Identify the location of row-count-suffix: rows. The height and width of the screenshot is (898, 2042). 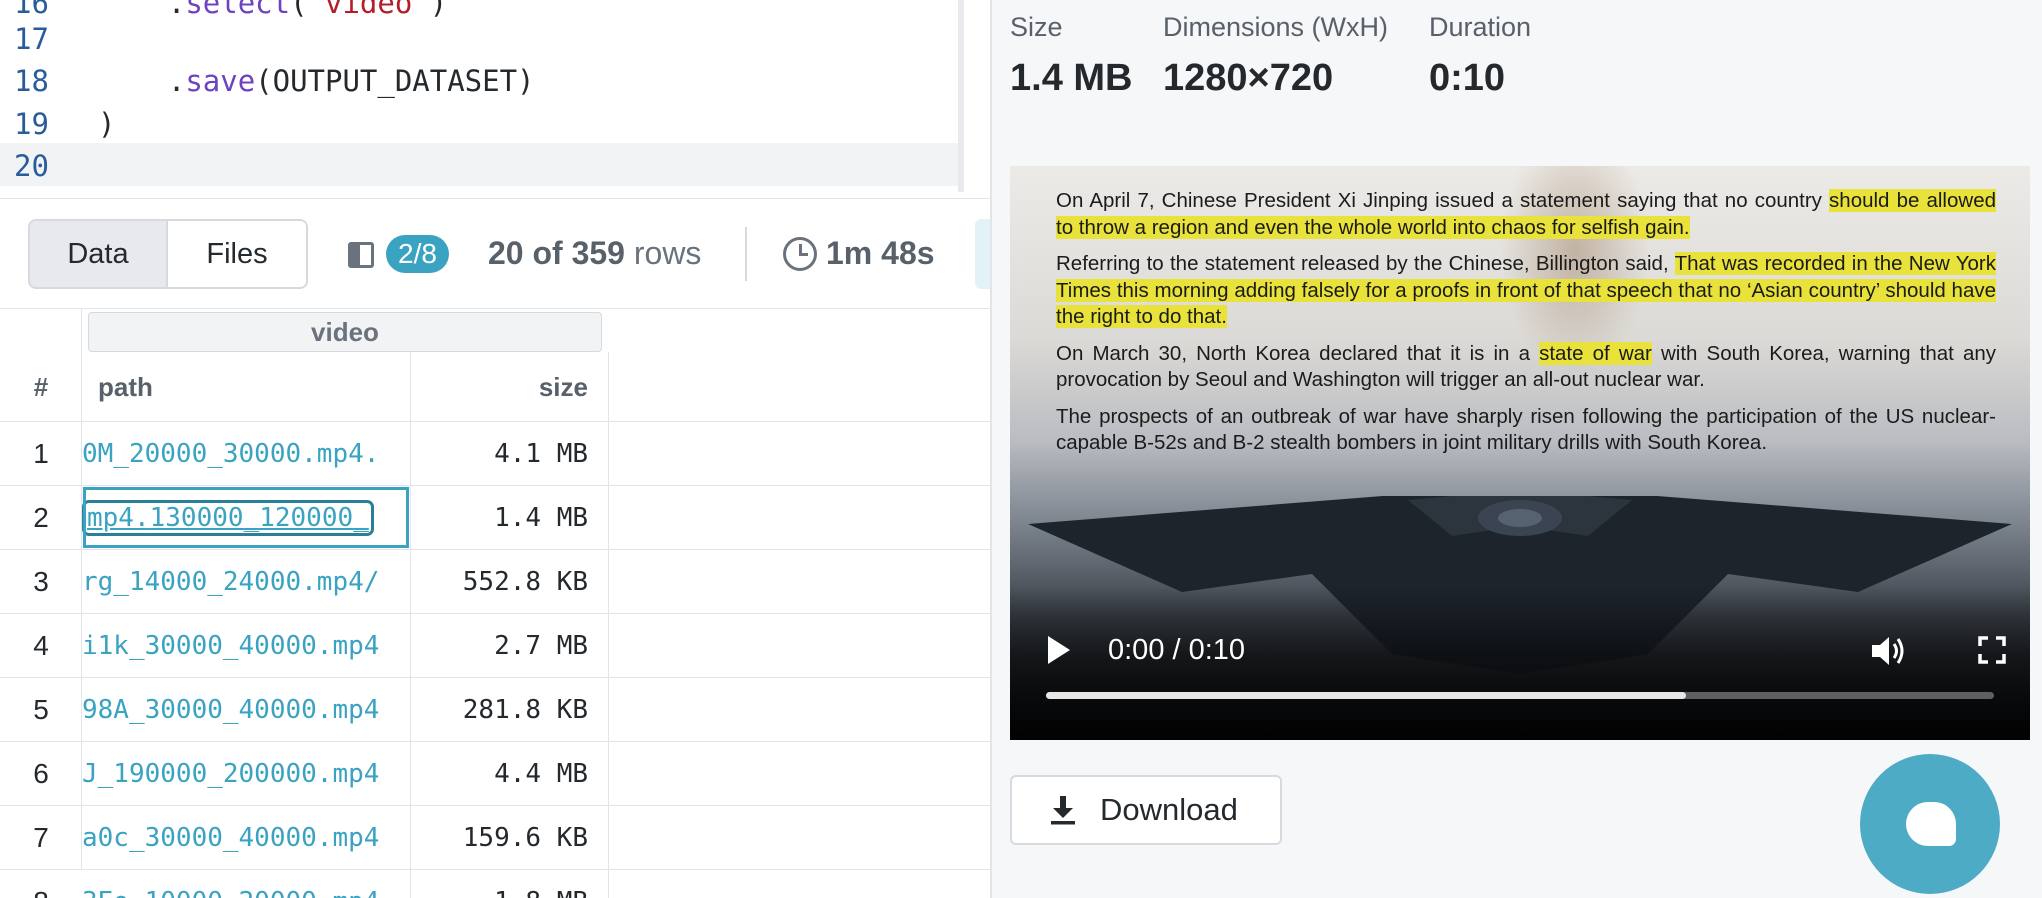
(663, 253).